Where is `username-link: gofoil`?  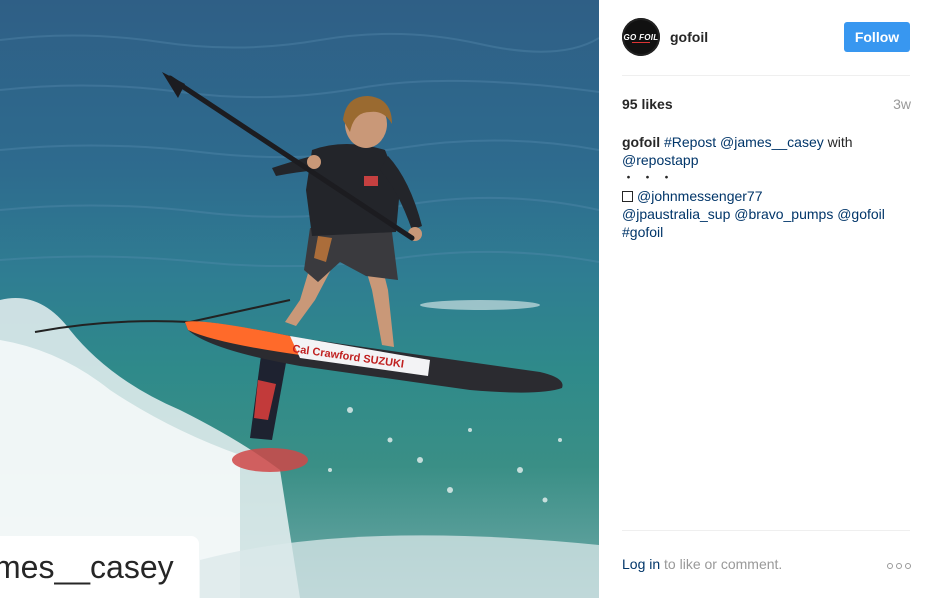
username-link: gofoil is located at coordinates (689, 37).